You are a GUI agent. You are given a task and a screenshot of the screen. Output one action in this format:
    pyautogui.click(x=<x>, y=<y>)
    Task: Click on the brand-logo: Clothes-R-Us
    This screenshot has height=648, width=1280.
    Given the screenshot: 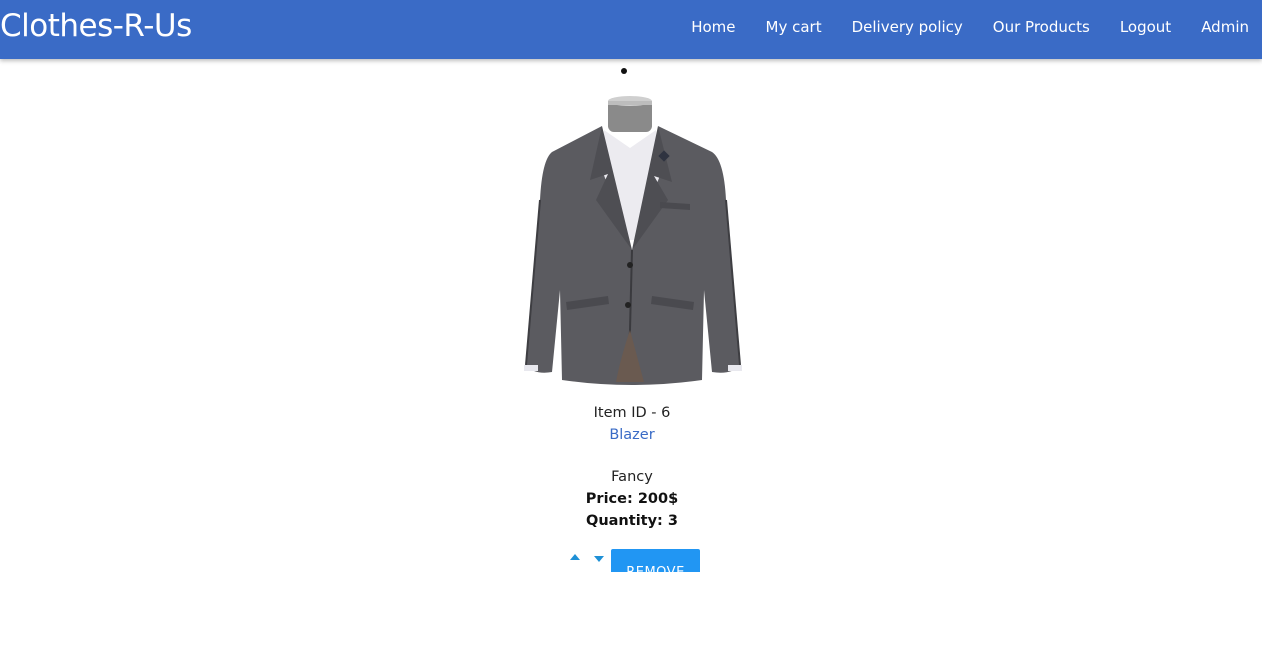 What is the action you would take?
    pyautogui.click(x=96, y=26)
    